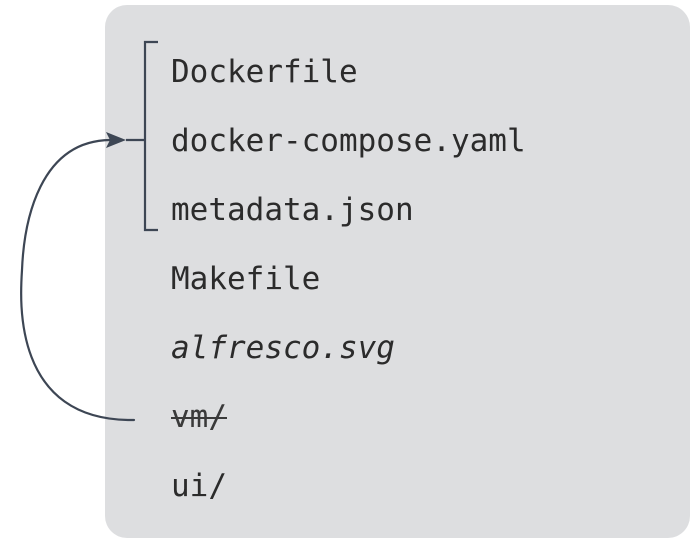  What do you see at coordinates (264, 72) in the screenshot?
I see `file-dockerfile: Dockerfile` at bounding box center [264, 72].